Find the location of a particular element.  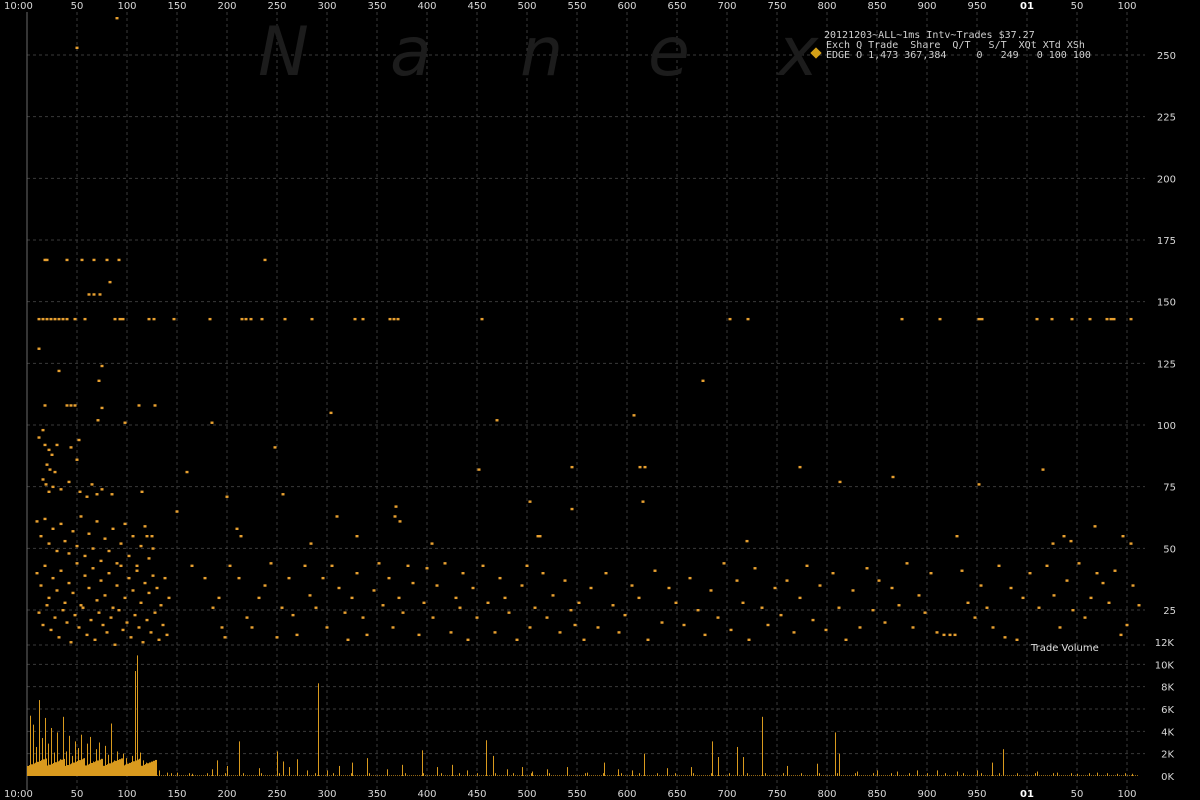

x-tick-label: 550 is located at coordinates (576, 6).